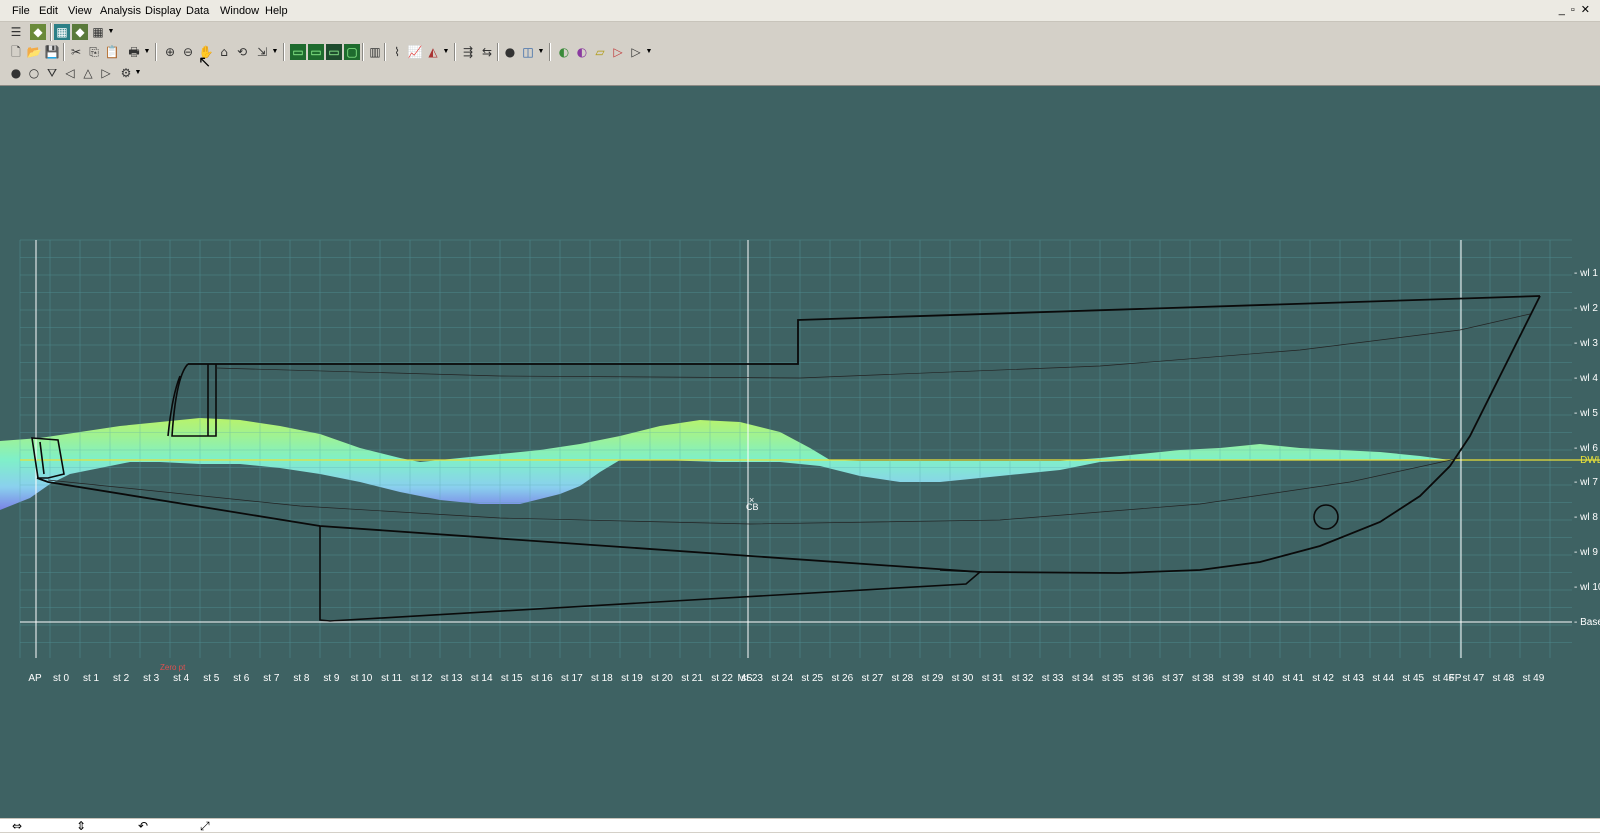  I want to click on zoom-in-icon: ⊕, so click(170, 52).